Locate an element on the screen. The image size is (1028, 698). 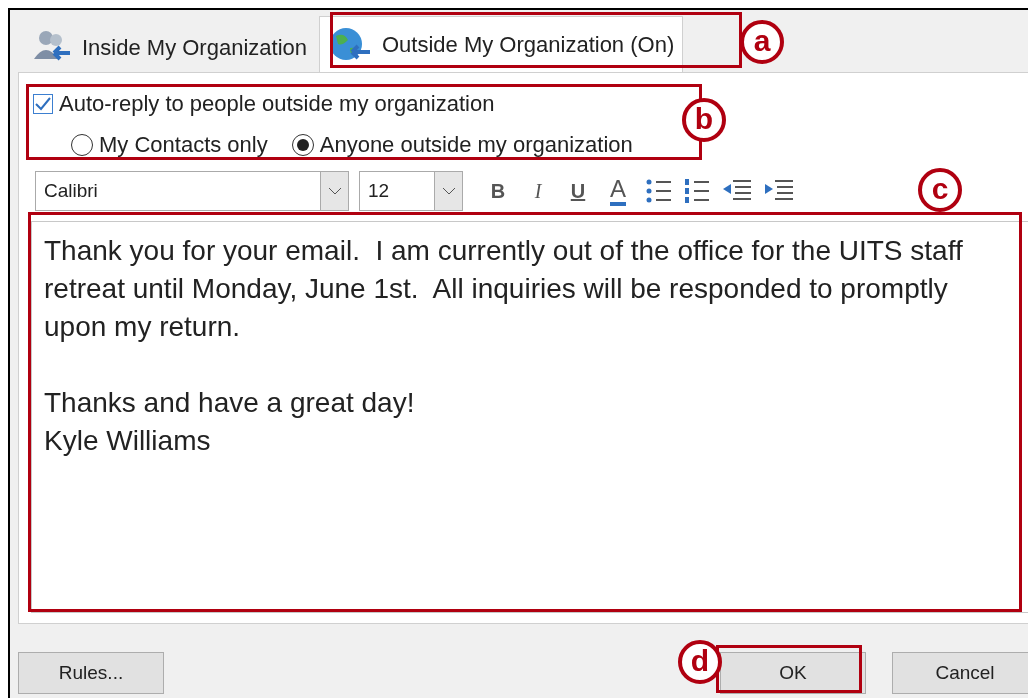
message-line: Thanks and have a great day! is located at coordinates (230, 403).